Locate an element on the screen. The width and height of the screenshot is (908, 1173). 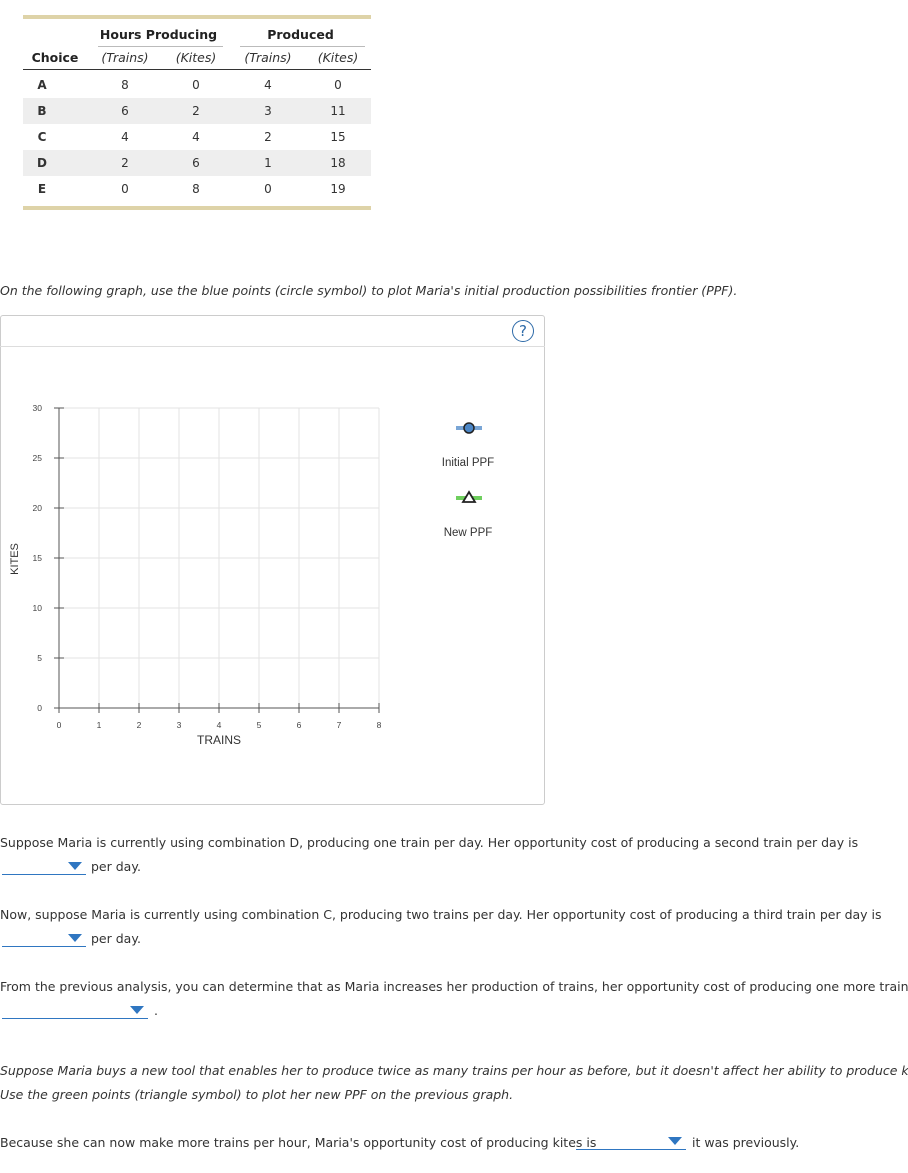
col-header-hours-kites: (Kites) is located at coordinates (196, 57).